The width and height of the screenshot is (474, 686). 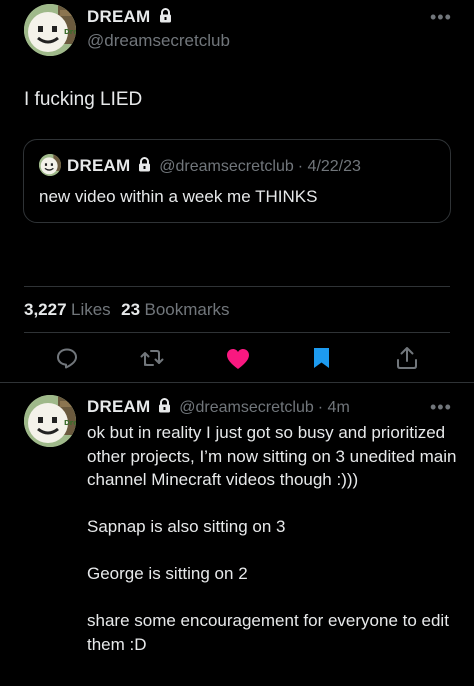 What do you see at coordinates (226, 166) in the screenshot?
I see `quoted-author-handle: @dreamsecretclub` at bounding box center [226, 166].